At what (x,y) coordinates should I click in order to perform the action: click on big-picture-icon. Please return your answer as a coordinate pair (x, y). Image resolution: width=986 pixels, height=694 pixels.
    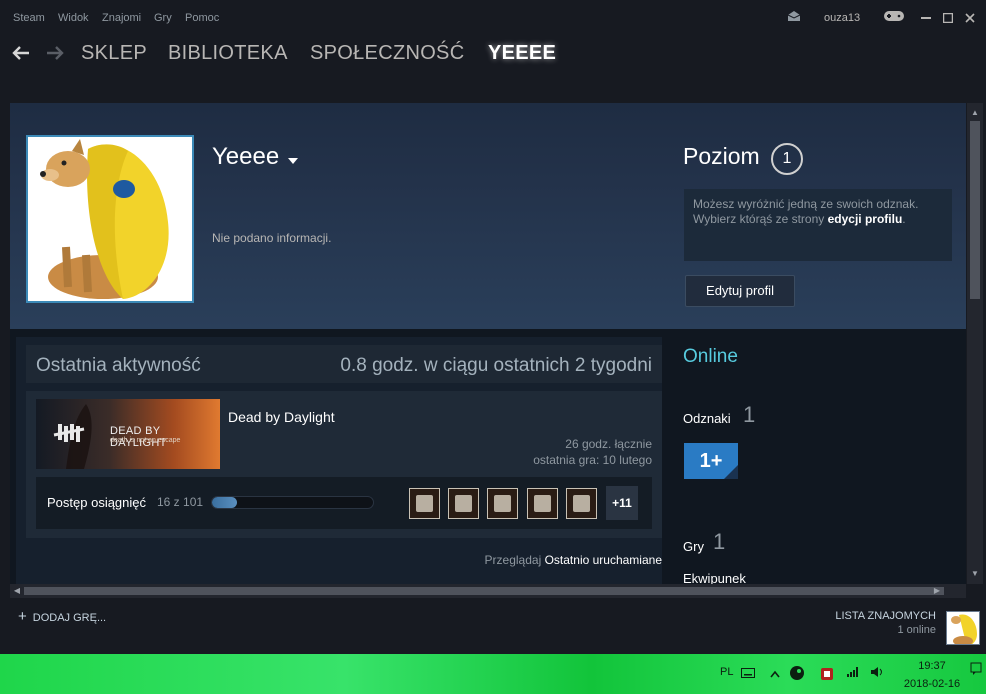
    Looking at the image, I should click on (894, 17).